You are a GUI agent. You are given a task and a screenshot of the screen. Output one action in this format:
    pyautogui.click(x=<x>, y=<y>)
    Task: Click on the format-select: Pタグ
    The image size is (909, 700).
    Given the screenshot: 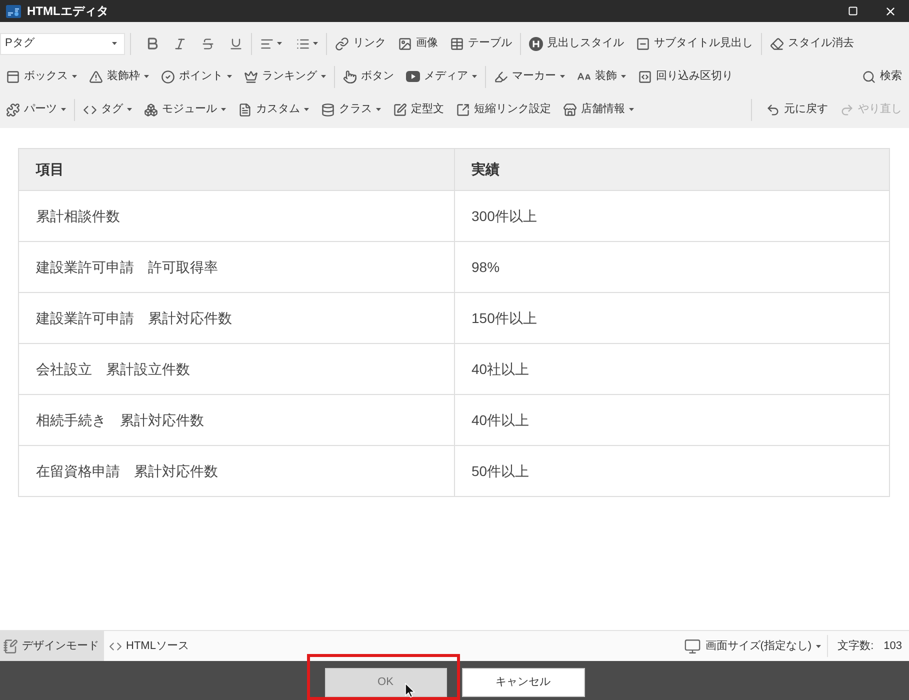 What is the action you would take?
    pyautogui.click(x=62, y=43)
    